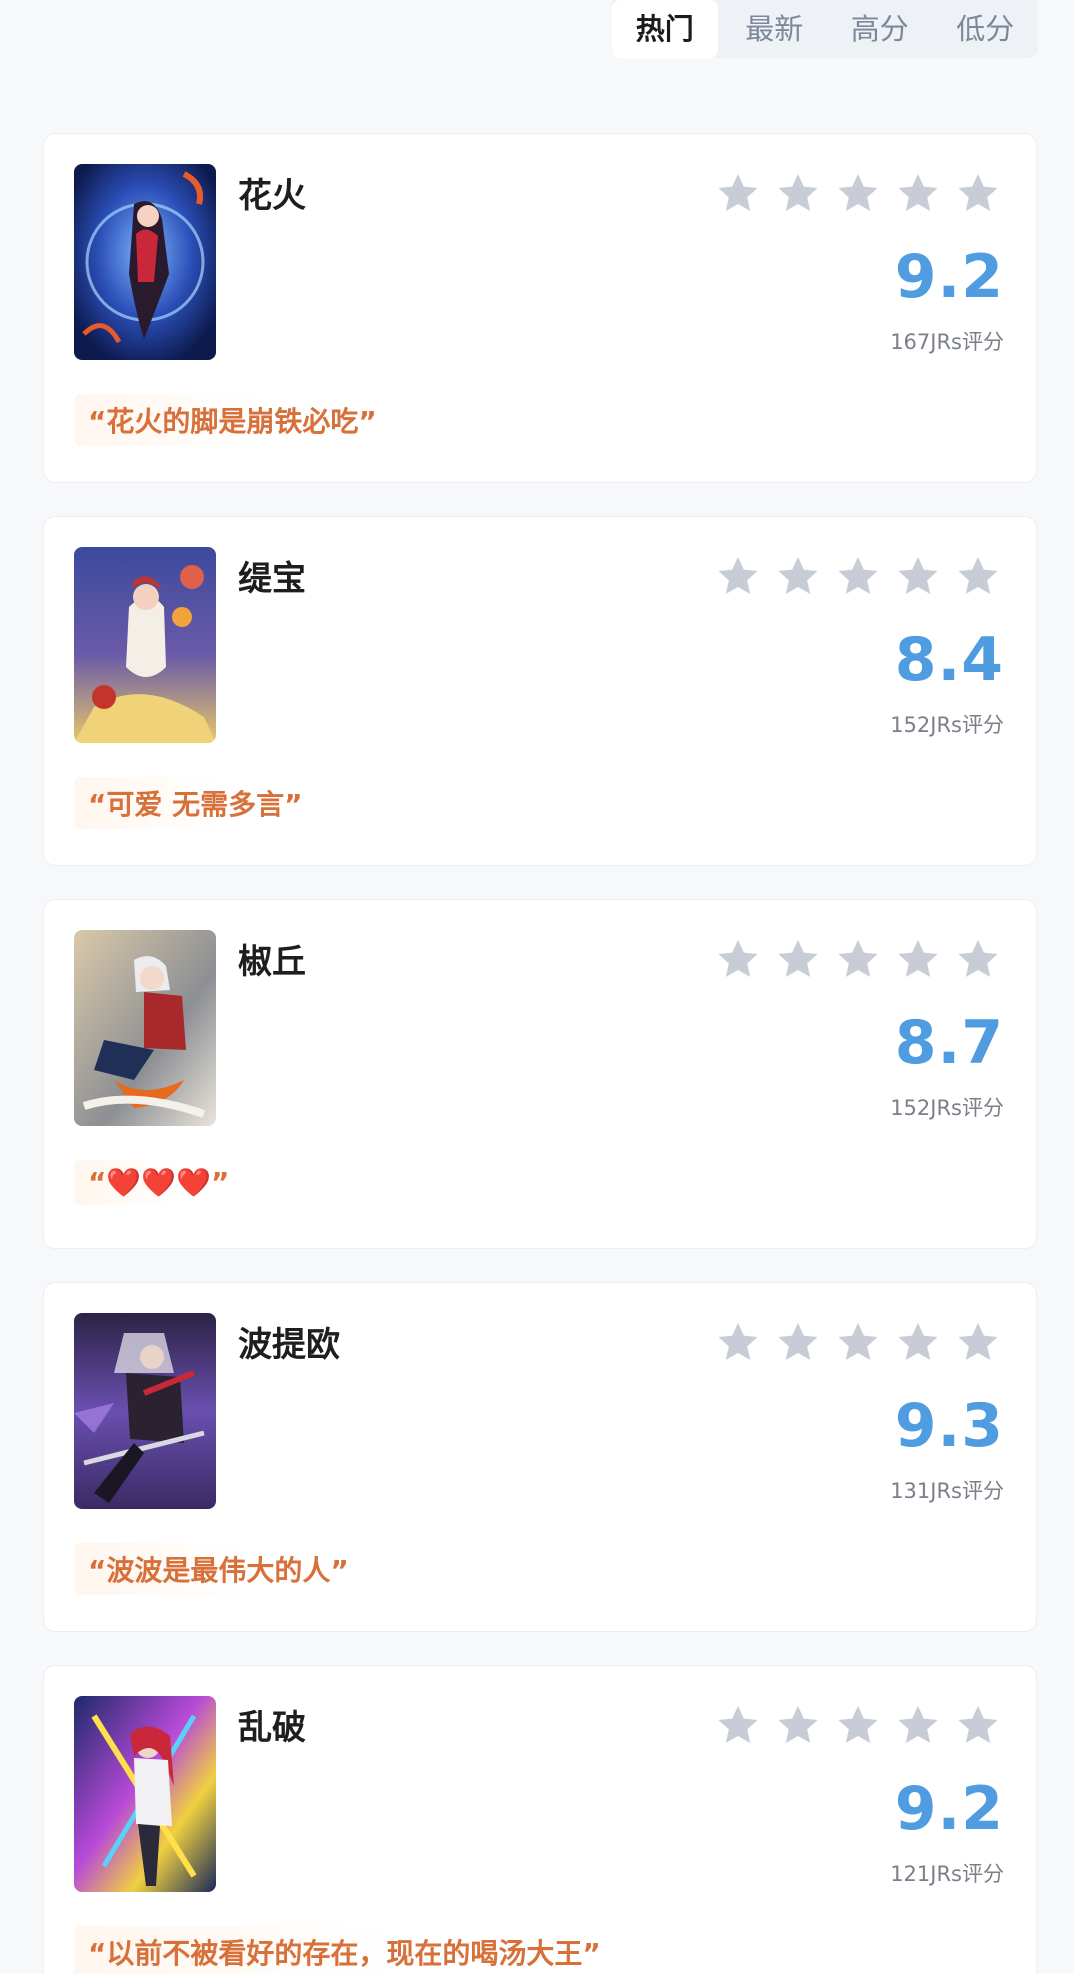 The width and height of the screenshot is (1074, 1974). Describe the element at coordinates (986, 29) in the screenshot. I see `tab-low-score: 低分` at that location.